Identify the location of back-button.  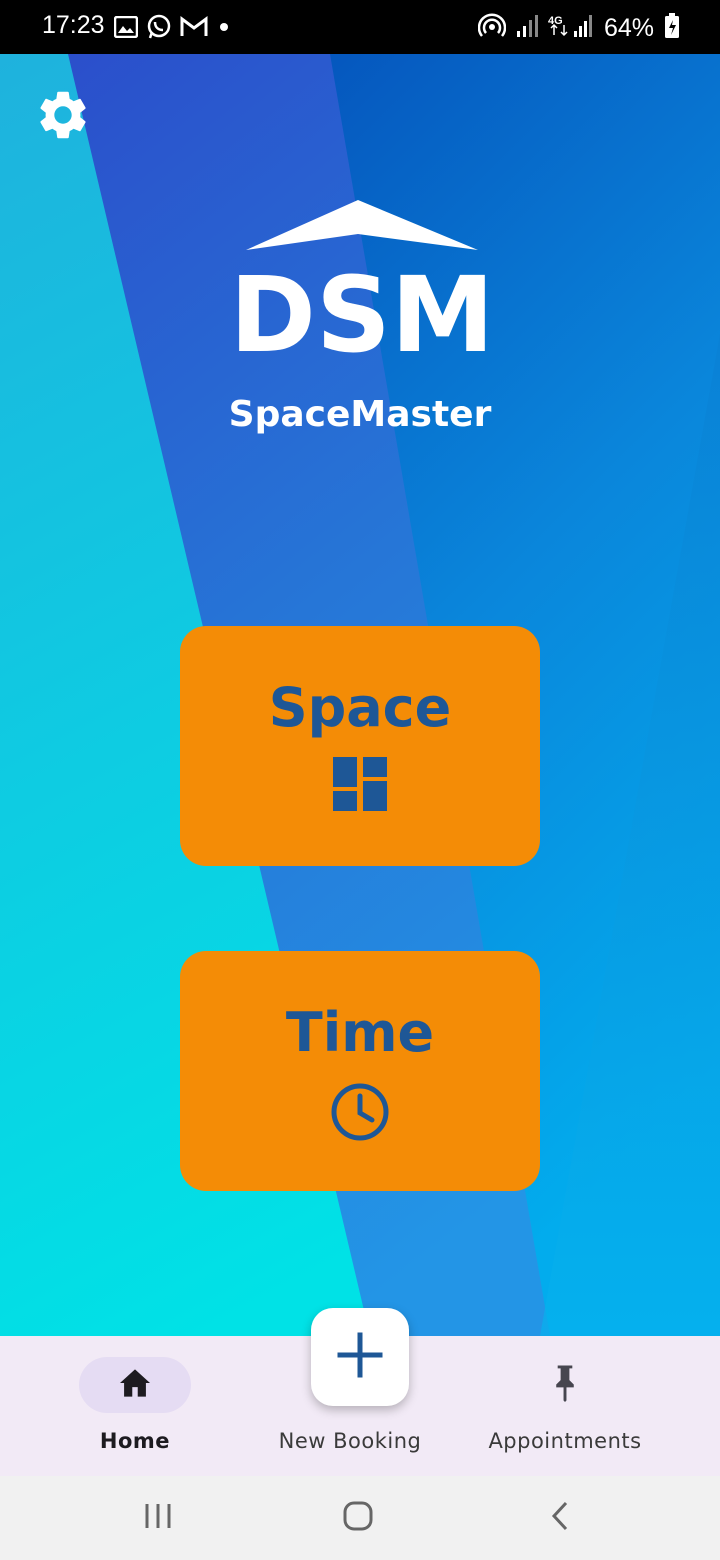
(560, 1518).